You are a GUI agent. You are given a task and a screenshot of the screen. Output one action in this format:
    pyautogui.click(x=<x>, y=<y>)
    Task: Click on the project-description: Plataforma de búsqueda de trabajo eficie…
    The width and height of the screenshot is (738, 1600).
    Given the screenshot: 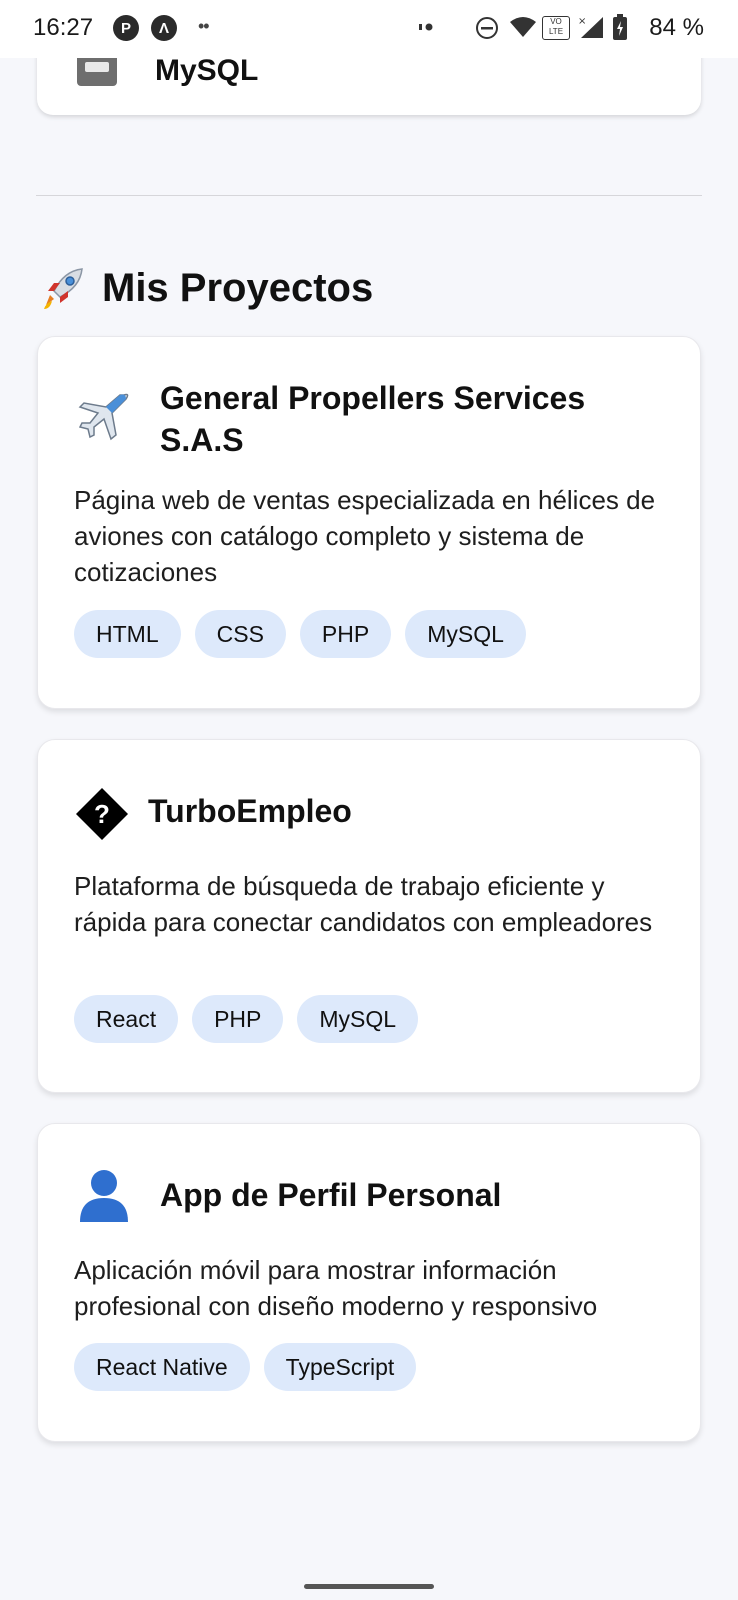 What is the action you would take?
    pyautogui.click(x=363, y=904)
    